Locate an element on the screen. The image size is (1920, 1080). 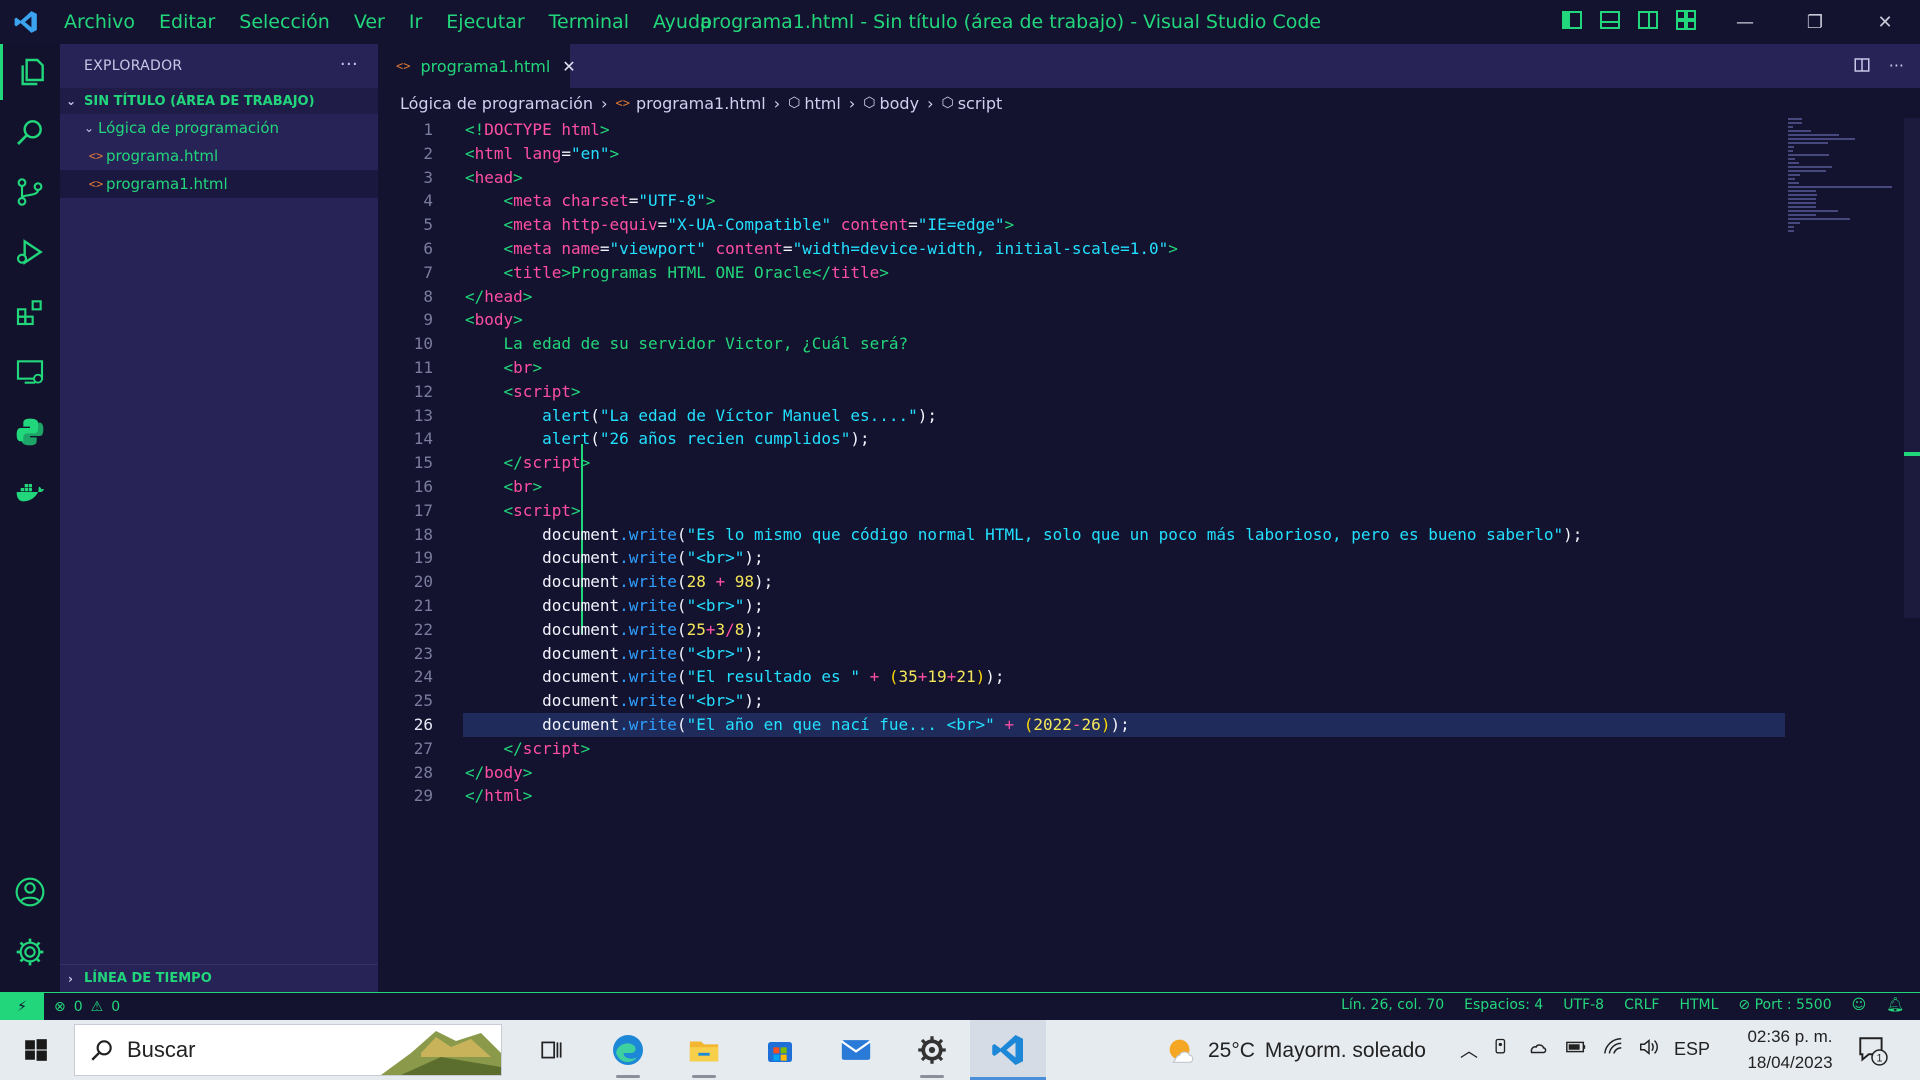
settings-icon is located at coordinates (932, 1050).